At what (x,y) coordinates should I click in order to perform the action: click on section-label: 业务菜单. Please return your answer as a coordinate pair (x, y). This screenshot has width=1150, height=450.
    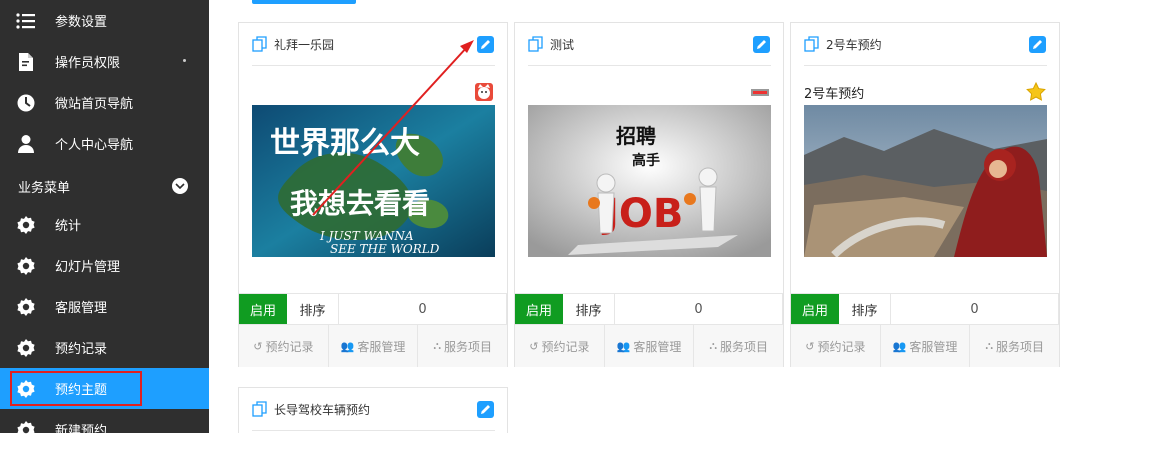
    Looking at the image, I should click on (44, 188).